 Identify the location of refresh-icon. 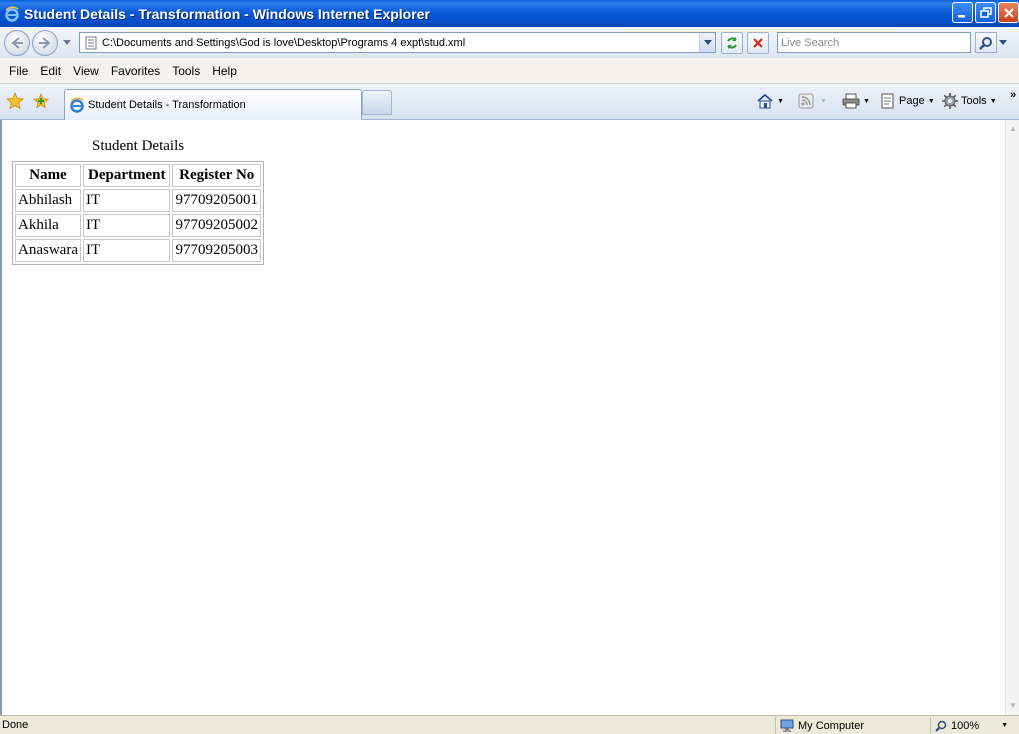
(732, 42).